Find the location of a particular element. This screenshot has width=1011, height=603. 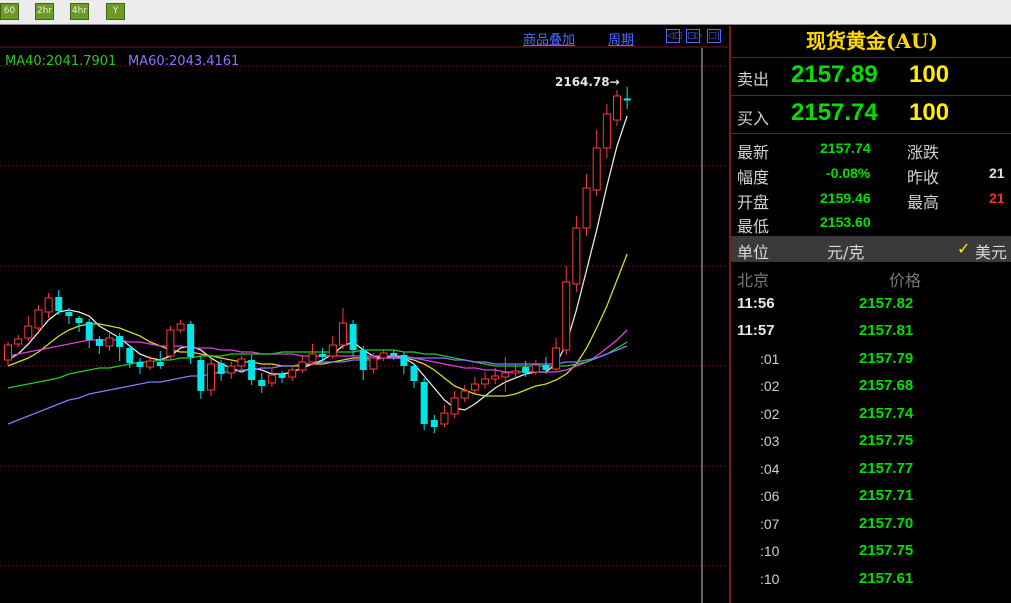

overlay-link: 商品叠加 is located at coordinates (549, 38).